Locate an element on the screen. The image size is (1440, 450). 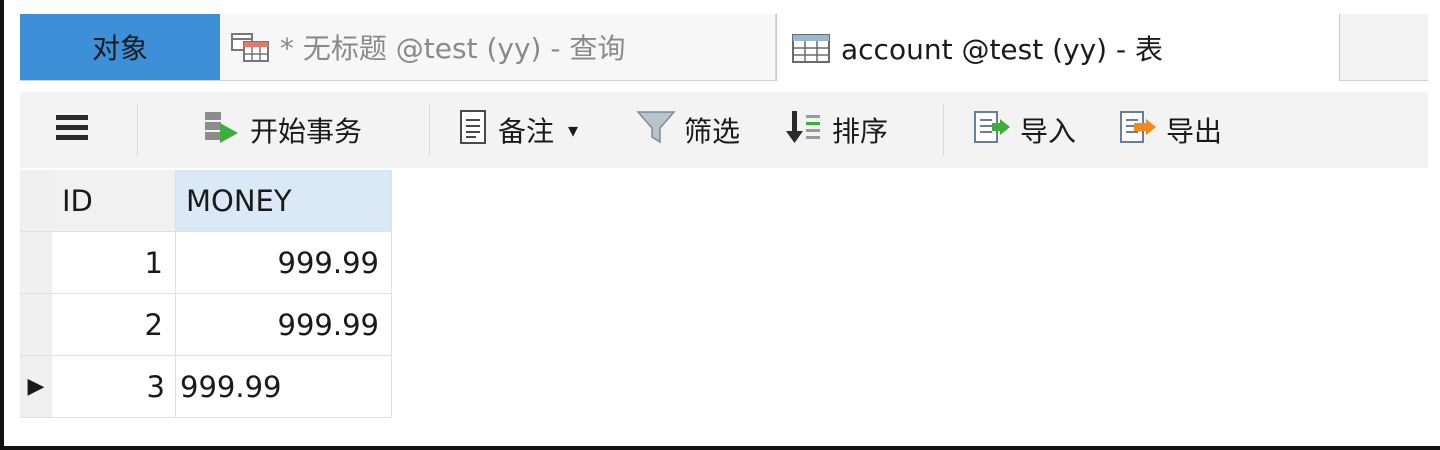
filter-button: 筛选 is located at coordinates (688, 130).